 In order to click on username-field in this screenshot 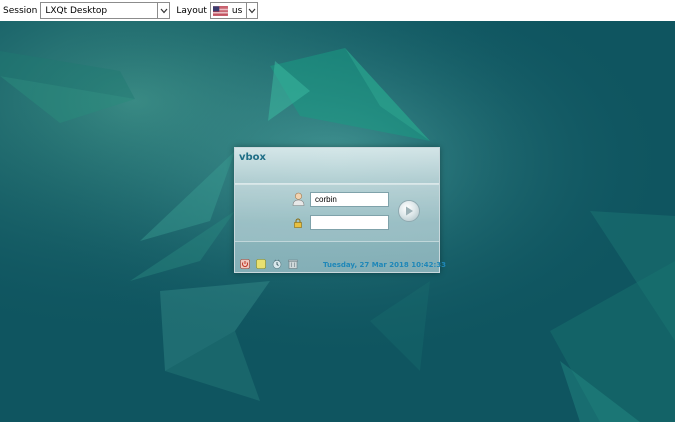, I will do `click(349, 199)`.